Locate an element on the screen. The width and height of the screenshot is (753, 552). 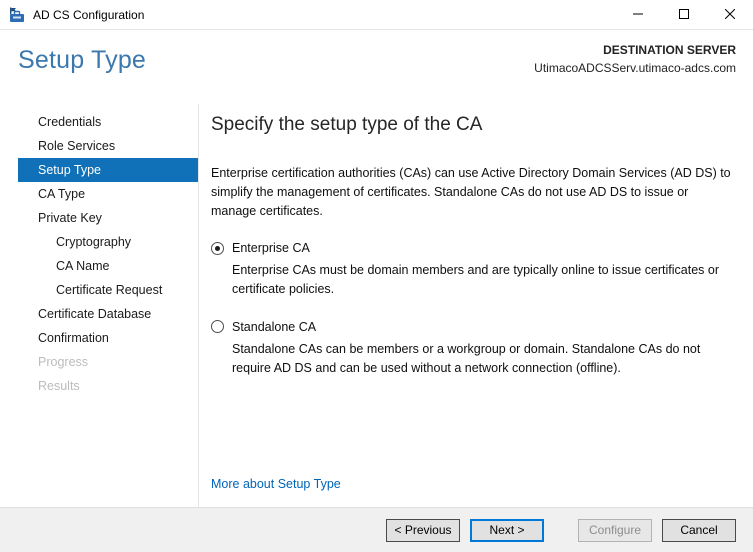
page-title: Setup Type is located at coordinates (82, 60).